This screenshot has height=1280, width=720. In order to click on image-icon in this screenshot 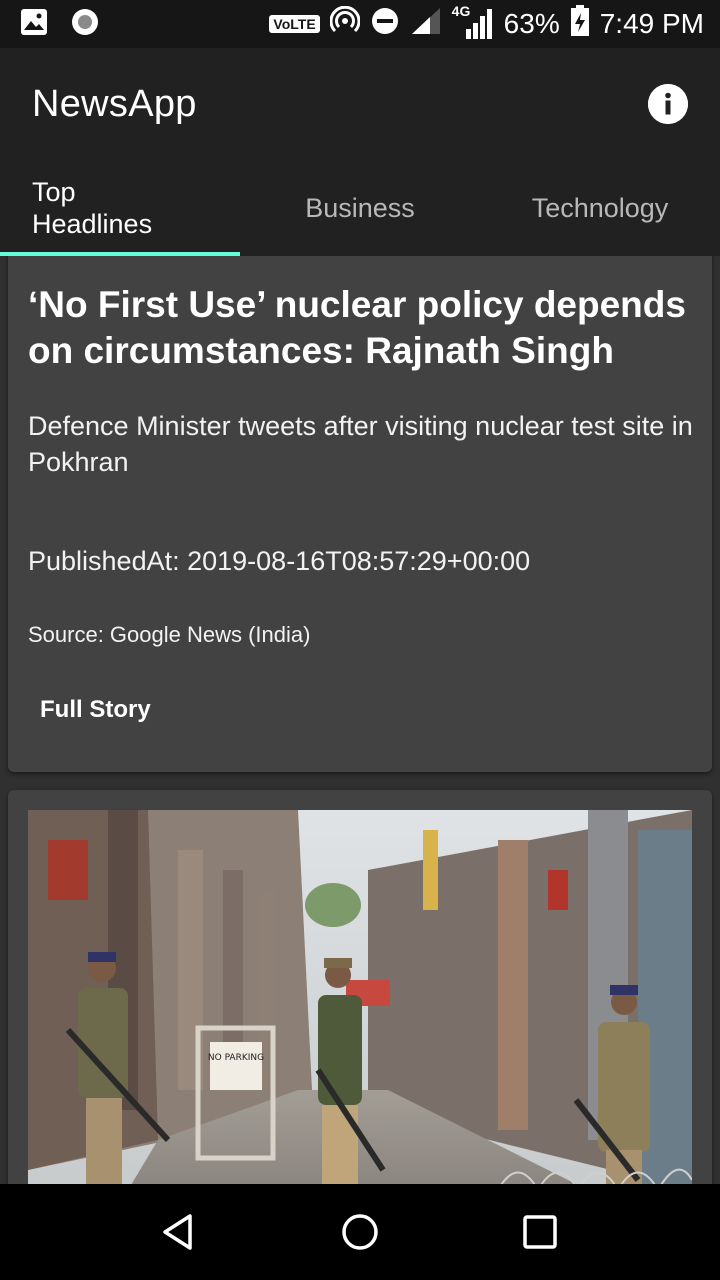, I will do `click(34, 24)`.